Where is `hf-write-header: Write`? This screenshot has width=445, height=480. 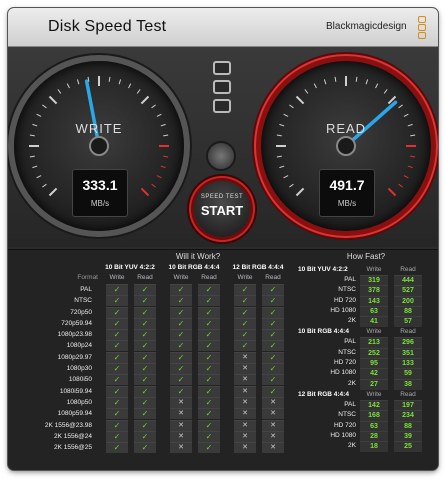
hf-write-header: Write is located at coordinates (374, 269).